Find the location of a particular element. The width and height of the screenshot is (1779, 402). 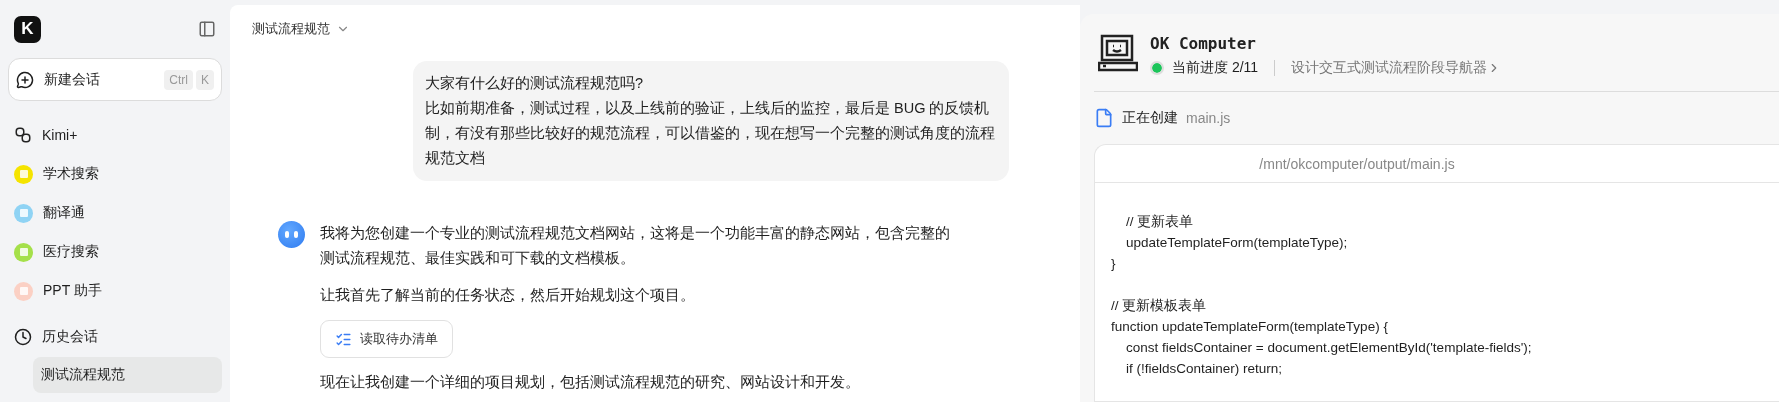

assistant-text: 让我首先了解当前的任务状态，然后开始规划这个项目。 is located at coordinates (508, 295).